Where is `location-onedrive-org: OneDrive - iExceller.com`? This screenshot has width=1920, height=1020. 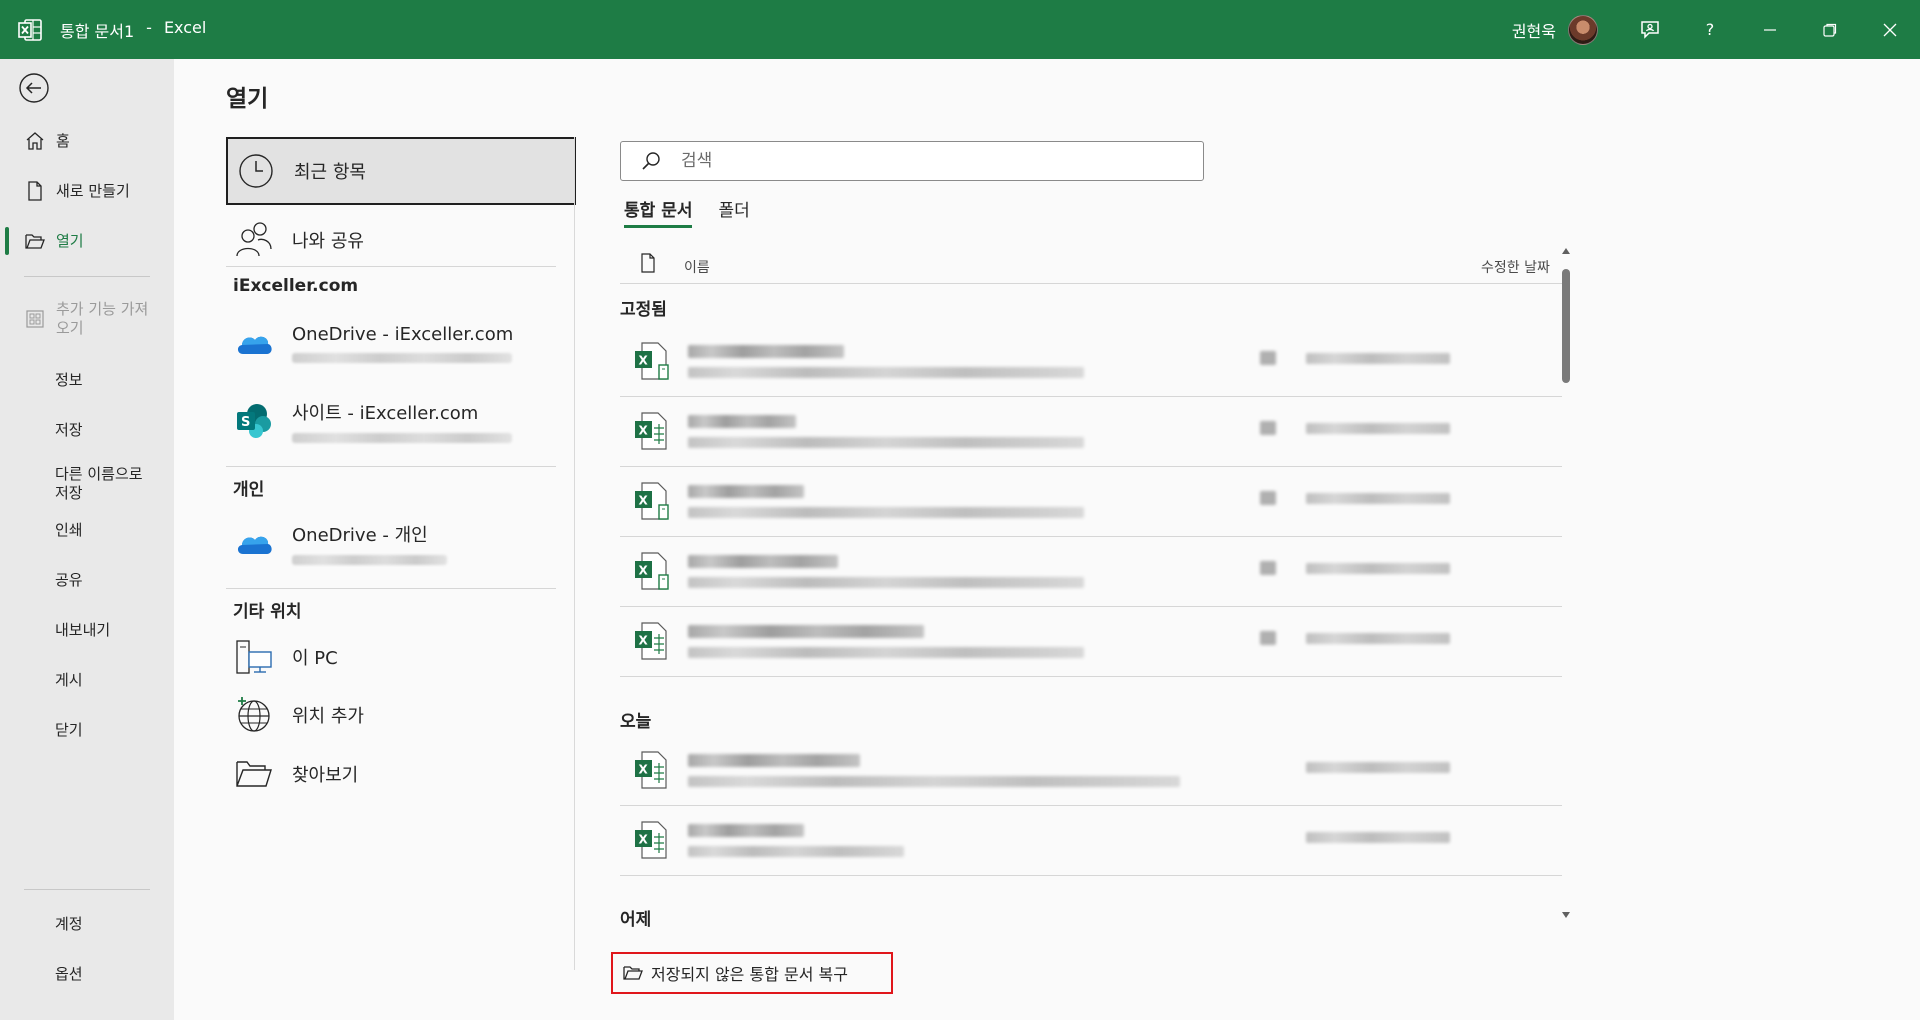
location-onedrive-org: OneDrive - iExceller.com is located at coordinates (391, 343).